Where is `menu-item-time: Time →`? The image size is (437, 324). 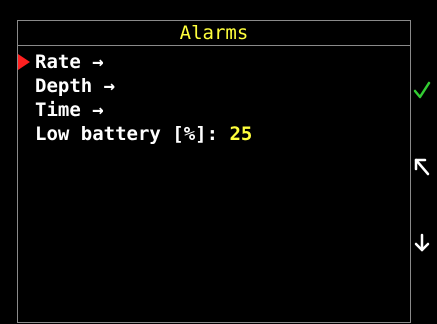 menu-item-time: Time → is located at coordinates (214, 110).